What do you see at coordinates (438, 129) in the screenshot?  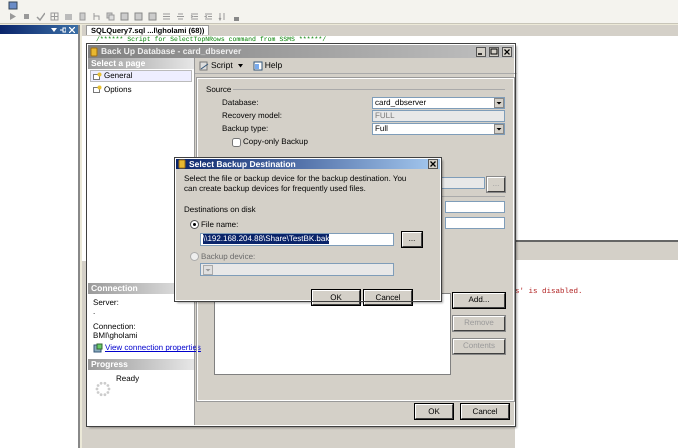 I see `dropdown-field: Full` at bounding box center [438, 129].